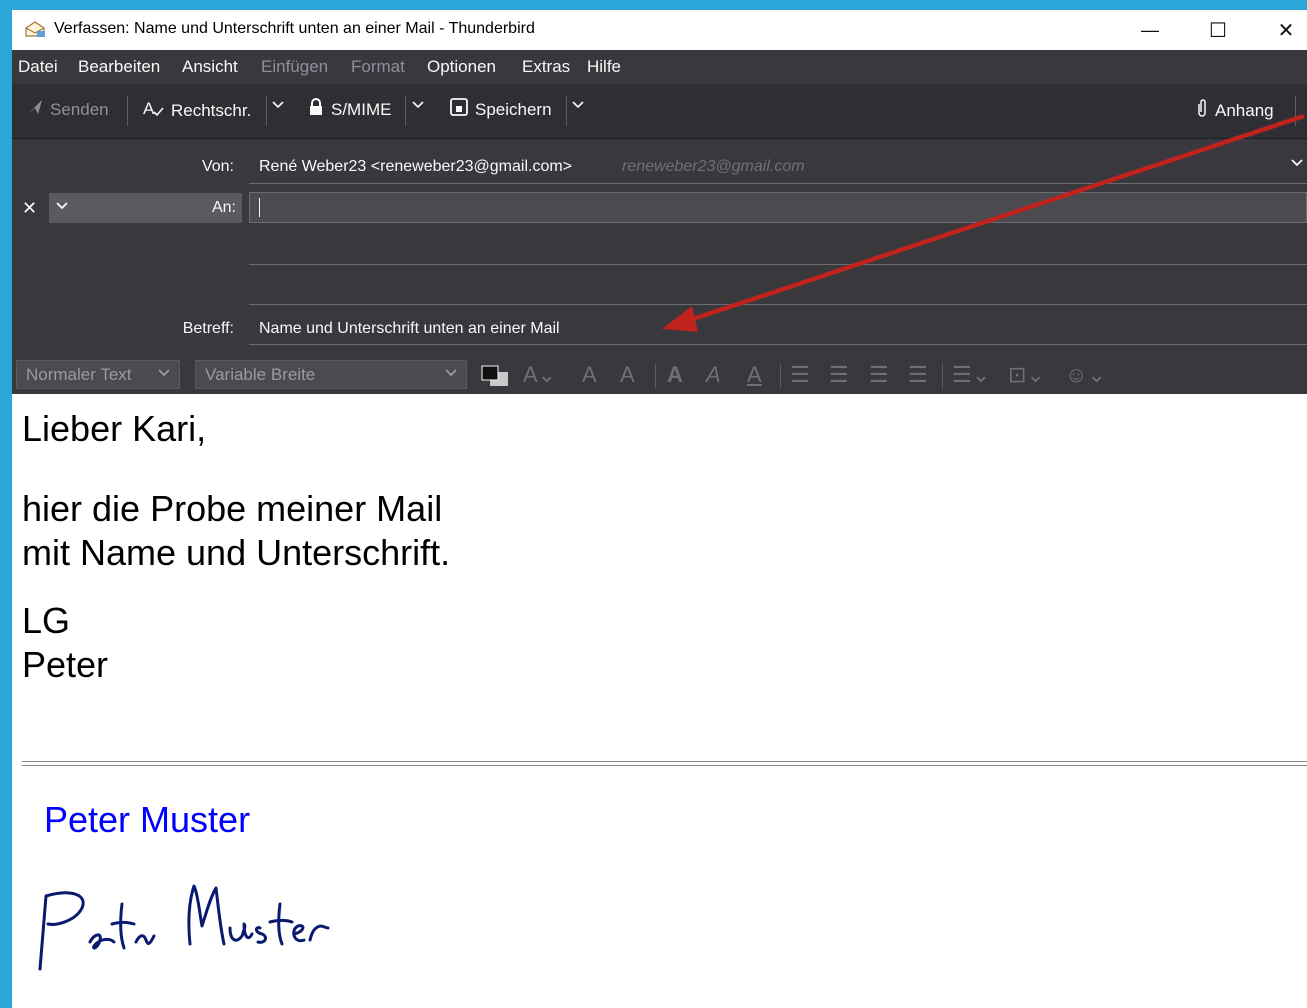 Image resolution: width=1307 pixels, height=1008 pixels. I want to click on lock-icon, so click(316, 109).